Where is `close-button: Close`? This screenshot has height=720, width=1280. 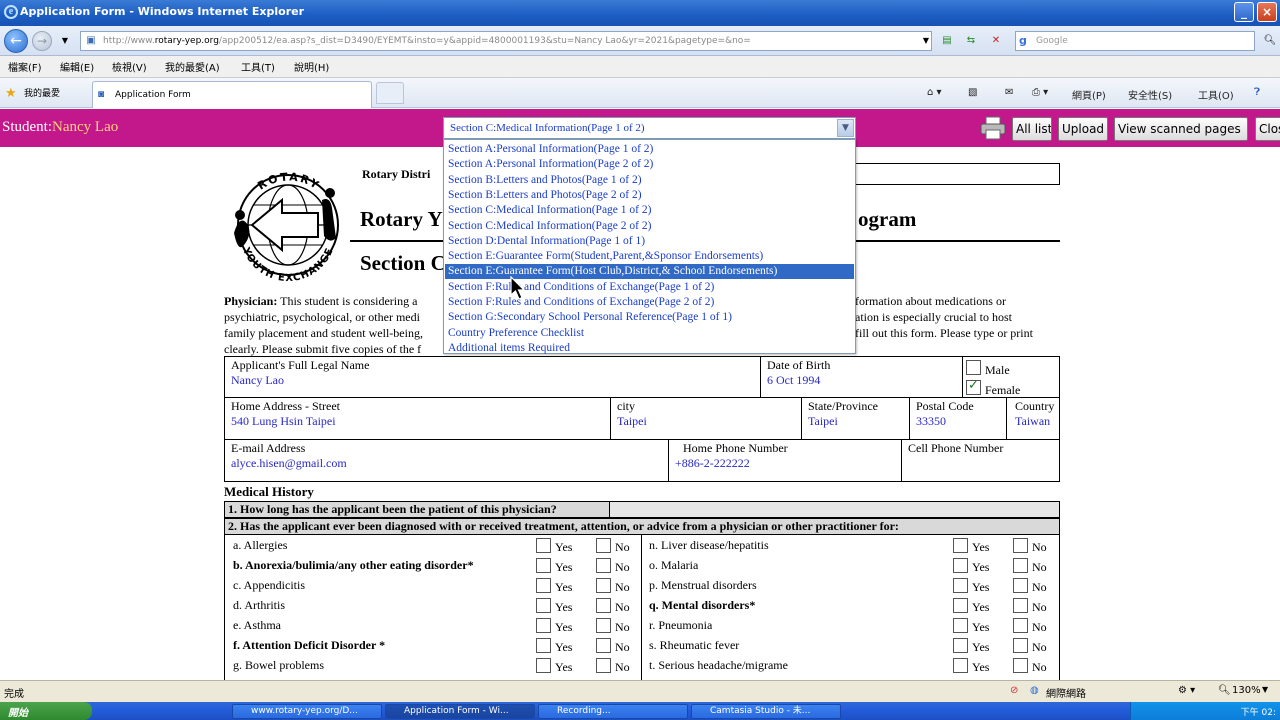
close-button: Close is located at coordinates (1267, 129).